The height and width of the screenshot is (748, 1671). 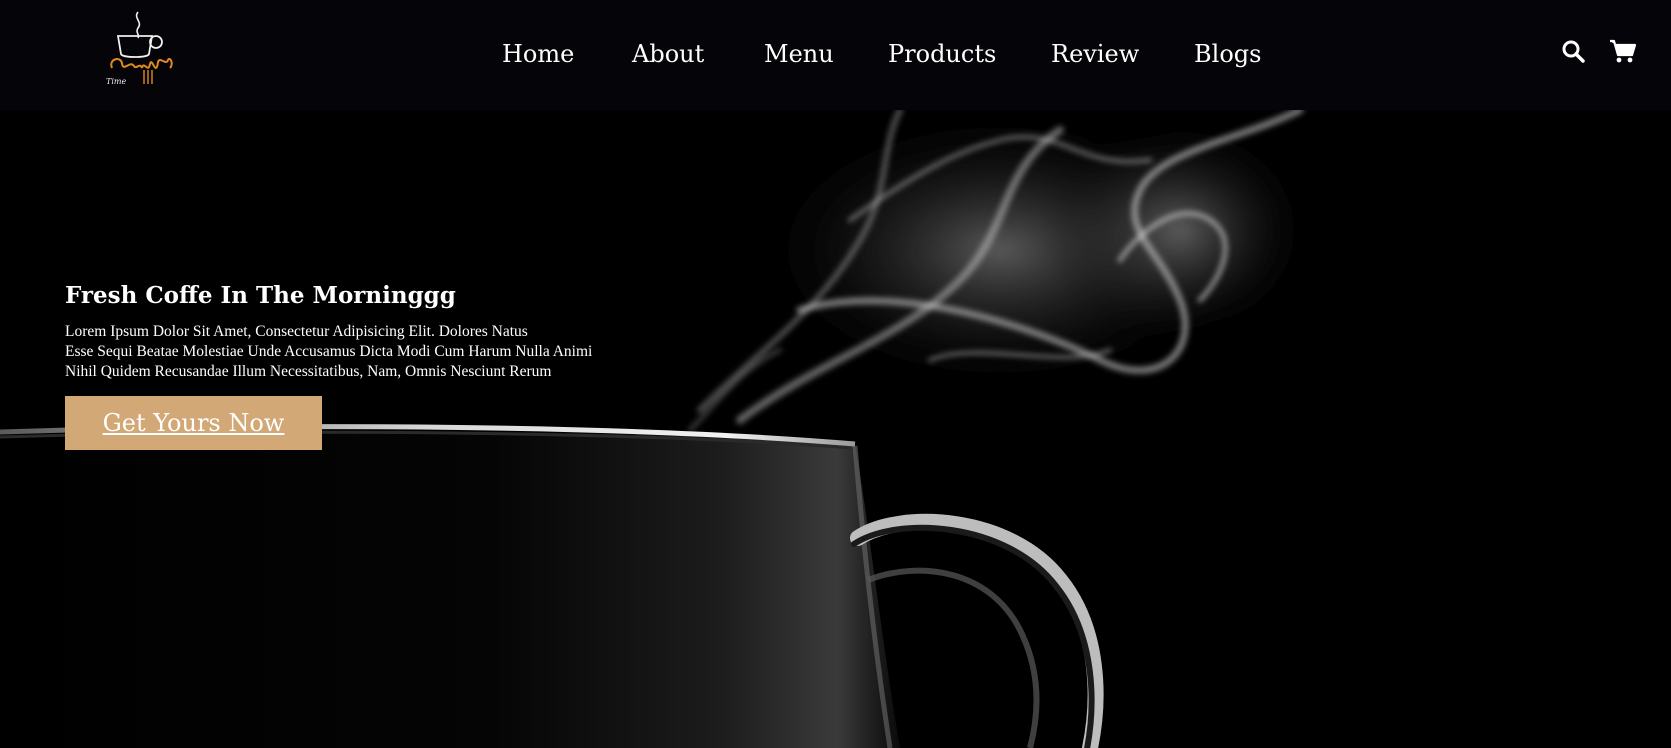 I want to click on nav-item-menu: Menu, so click(x=799, y=54).